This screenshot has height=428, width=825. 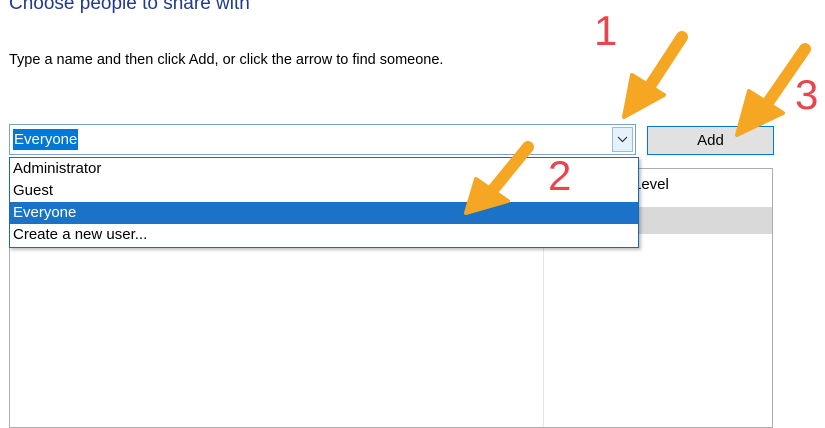 What do you see at coordinates (46, 139) in the screenshot?
I see `name-combobox-value: Everyone` at bounding box center [46, 139].